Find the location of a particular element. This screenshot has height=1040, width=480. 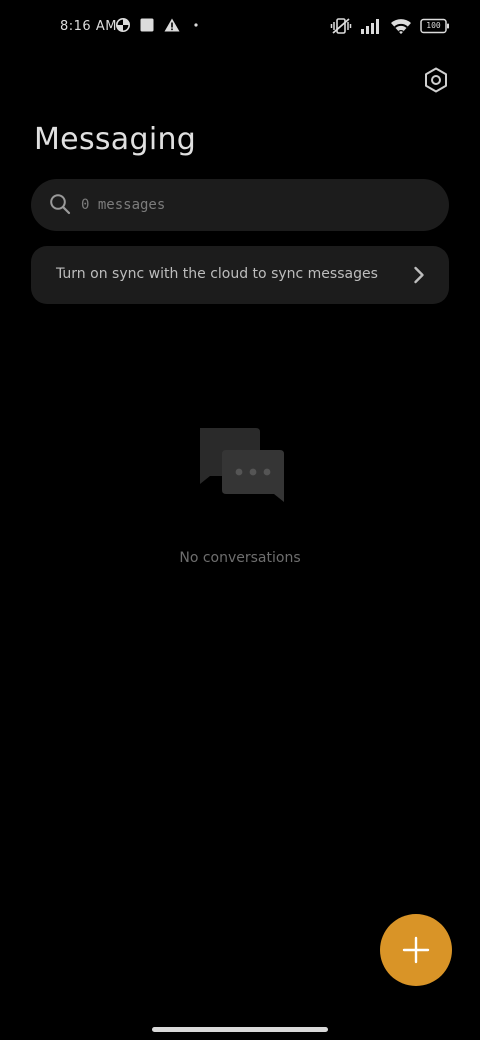

search-bar is located at coordinates (240, 205).